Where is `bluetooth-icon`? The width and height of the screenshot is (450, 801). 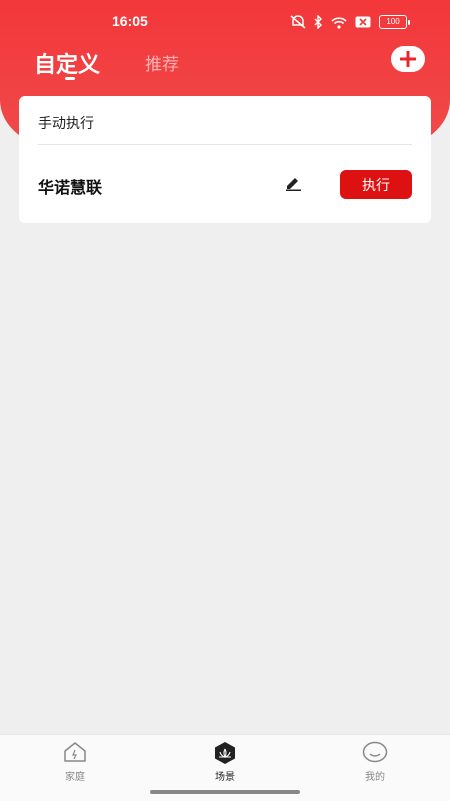
bluetooth-icon is located at coordinates (318, 22).